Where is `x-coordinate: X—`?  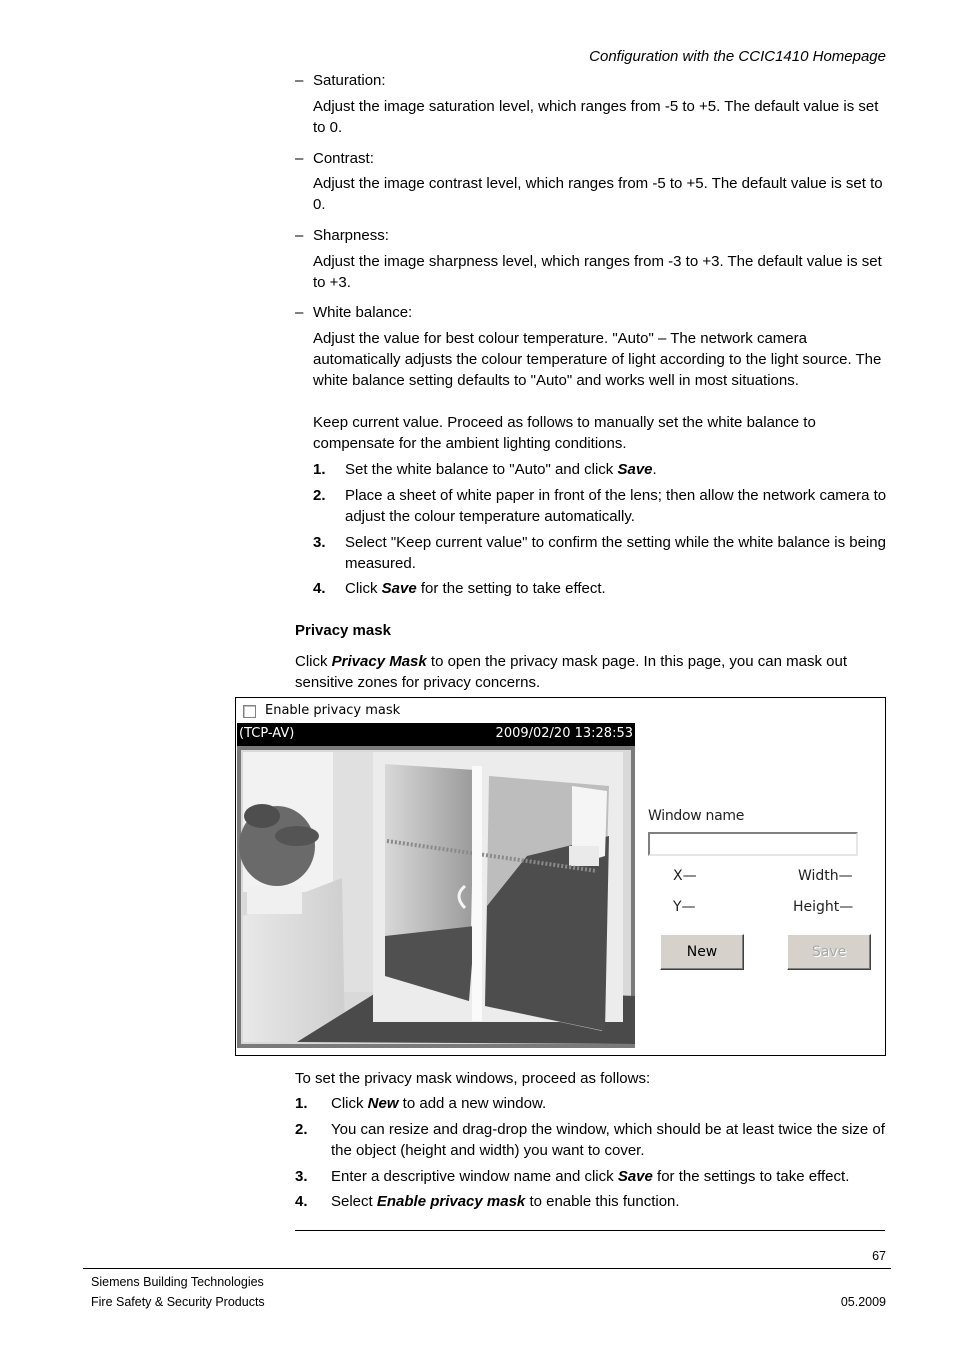 x-coordinate: X— is located at coordinates (685, 876).